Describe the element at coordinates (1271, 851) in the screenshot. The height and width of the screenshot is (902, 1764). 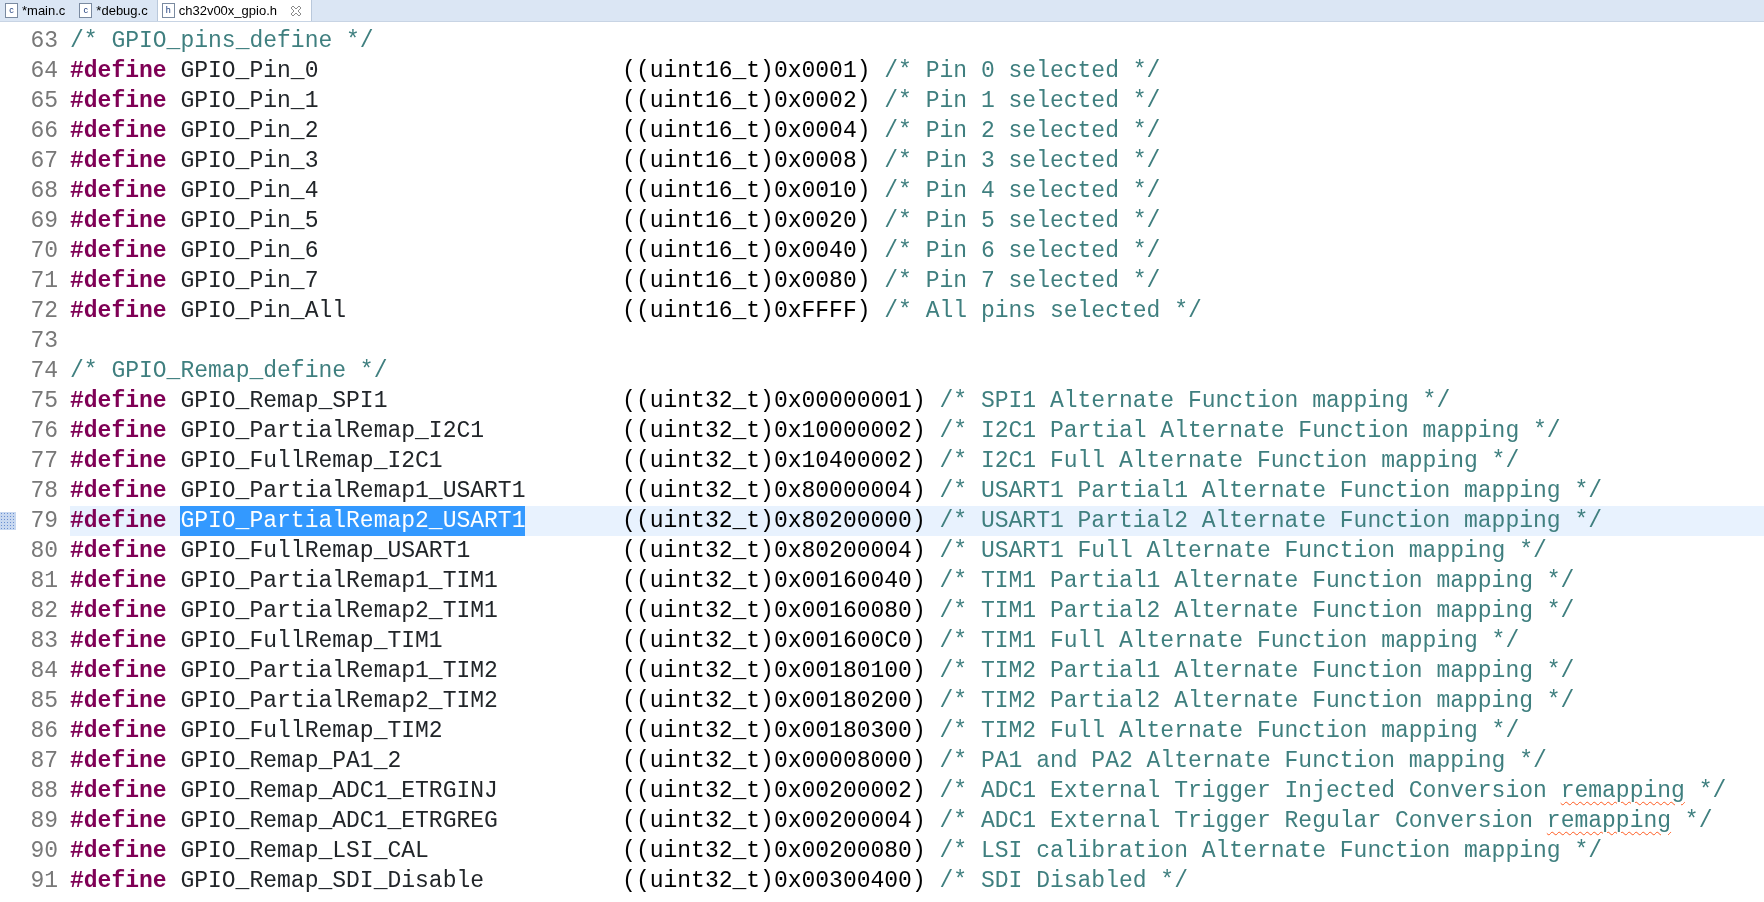
I see `code-comment: /* LSI calibration Alternate Function mapping */` at that location.